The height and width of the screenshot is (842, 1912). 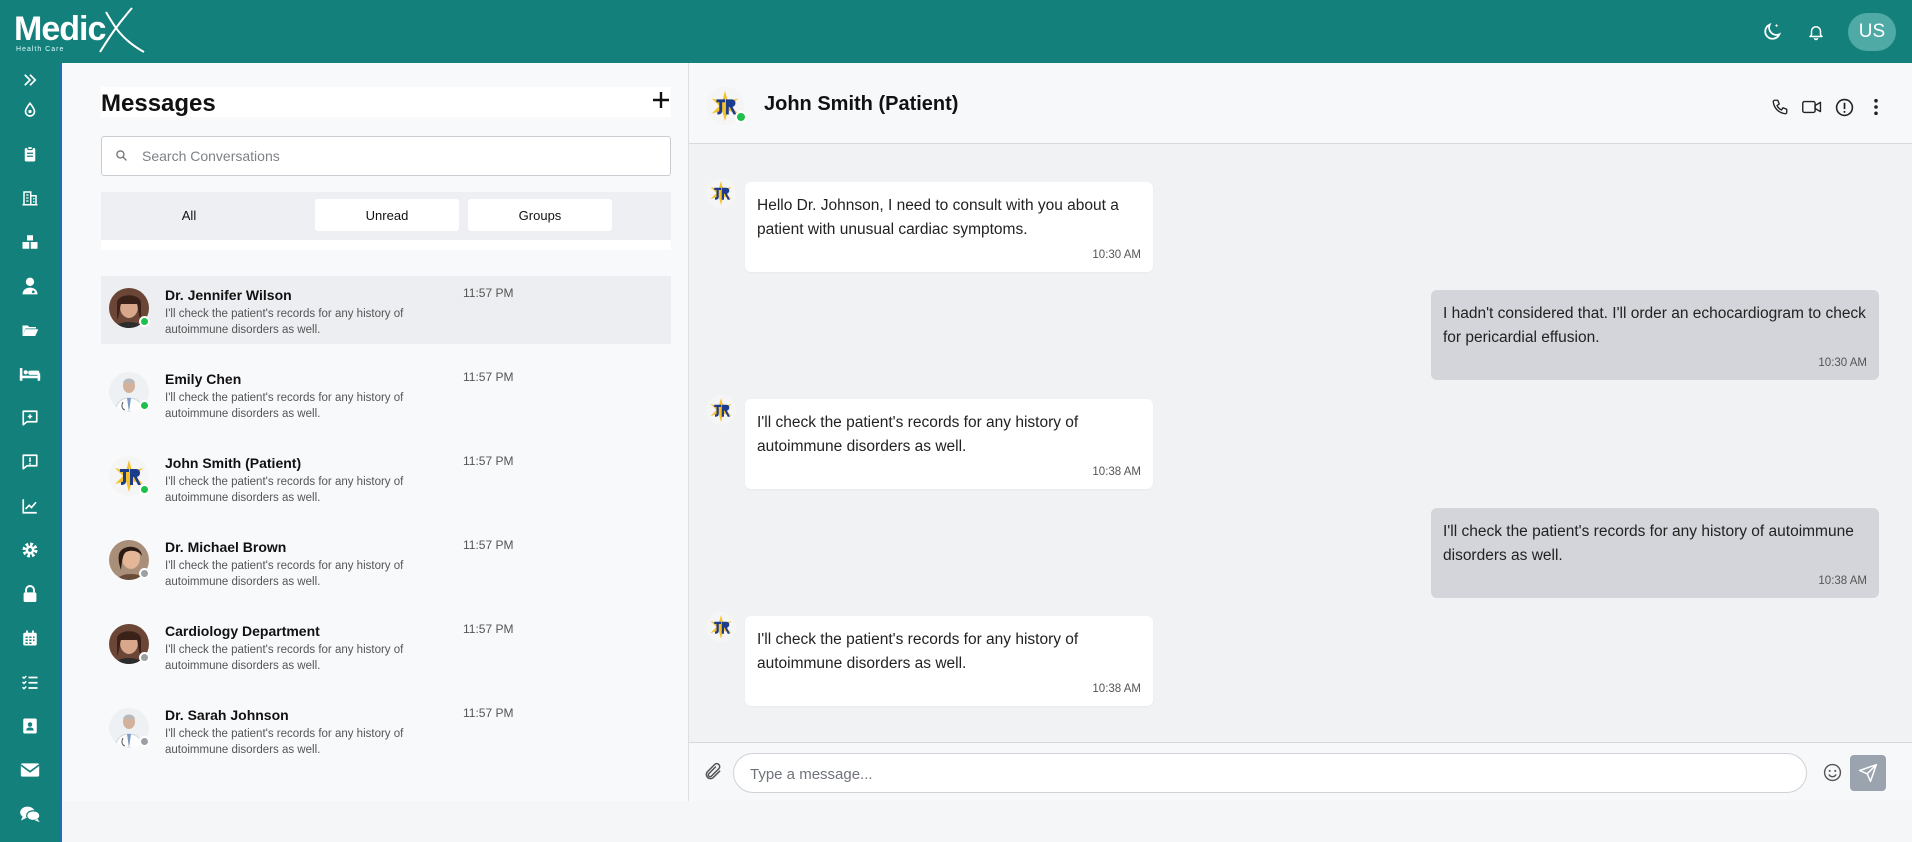 What do you see at coordinates (29, 550) in the screenshot?
I see `settings-icon` at bounding box center [29, 550].